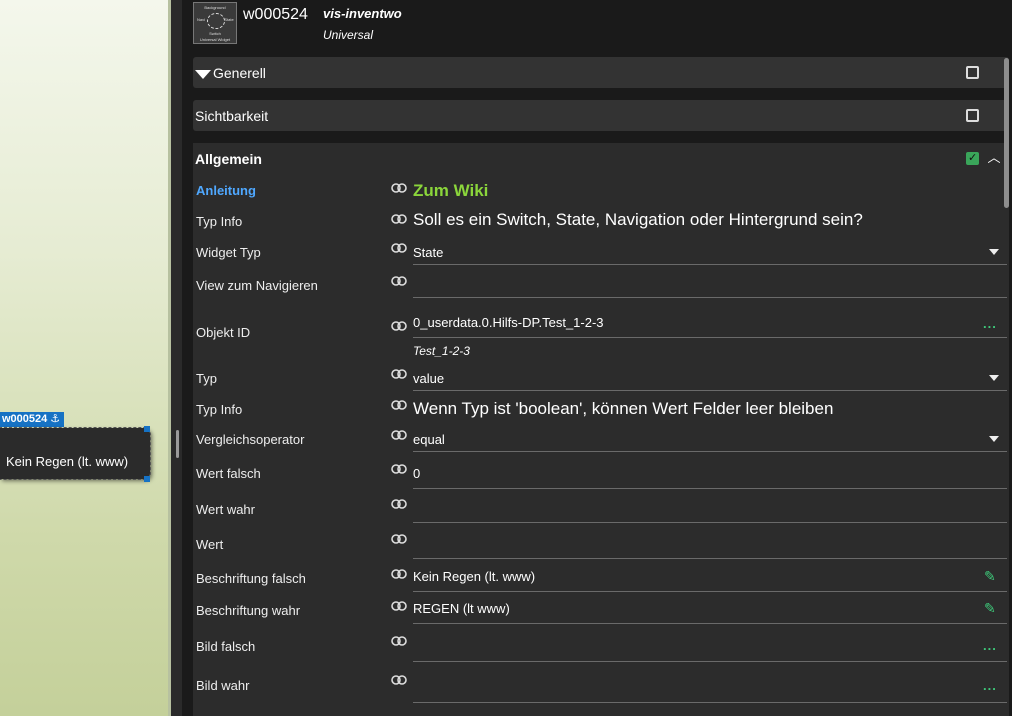 The width and height of the screenshot is (1012, 716). Describe the element at coordinates (275, 14) in the screenshot. I see `widget-id: w000524` at that location.